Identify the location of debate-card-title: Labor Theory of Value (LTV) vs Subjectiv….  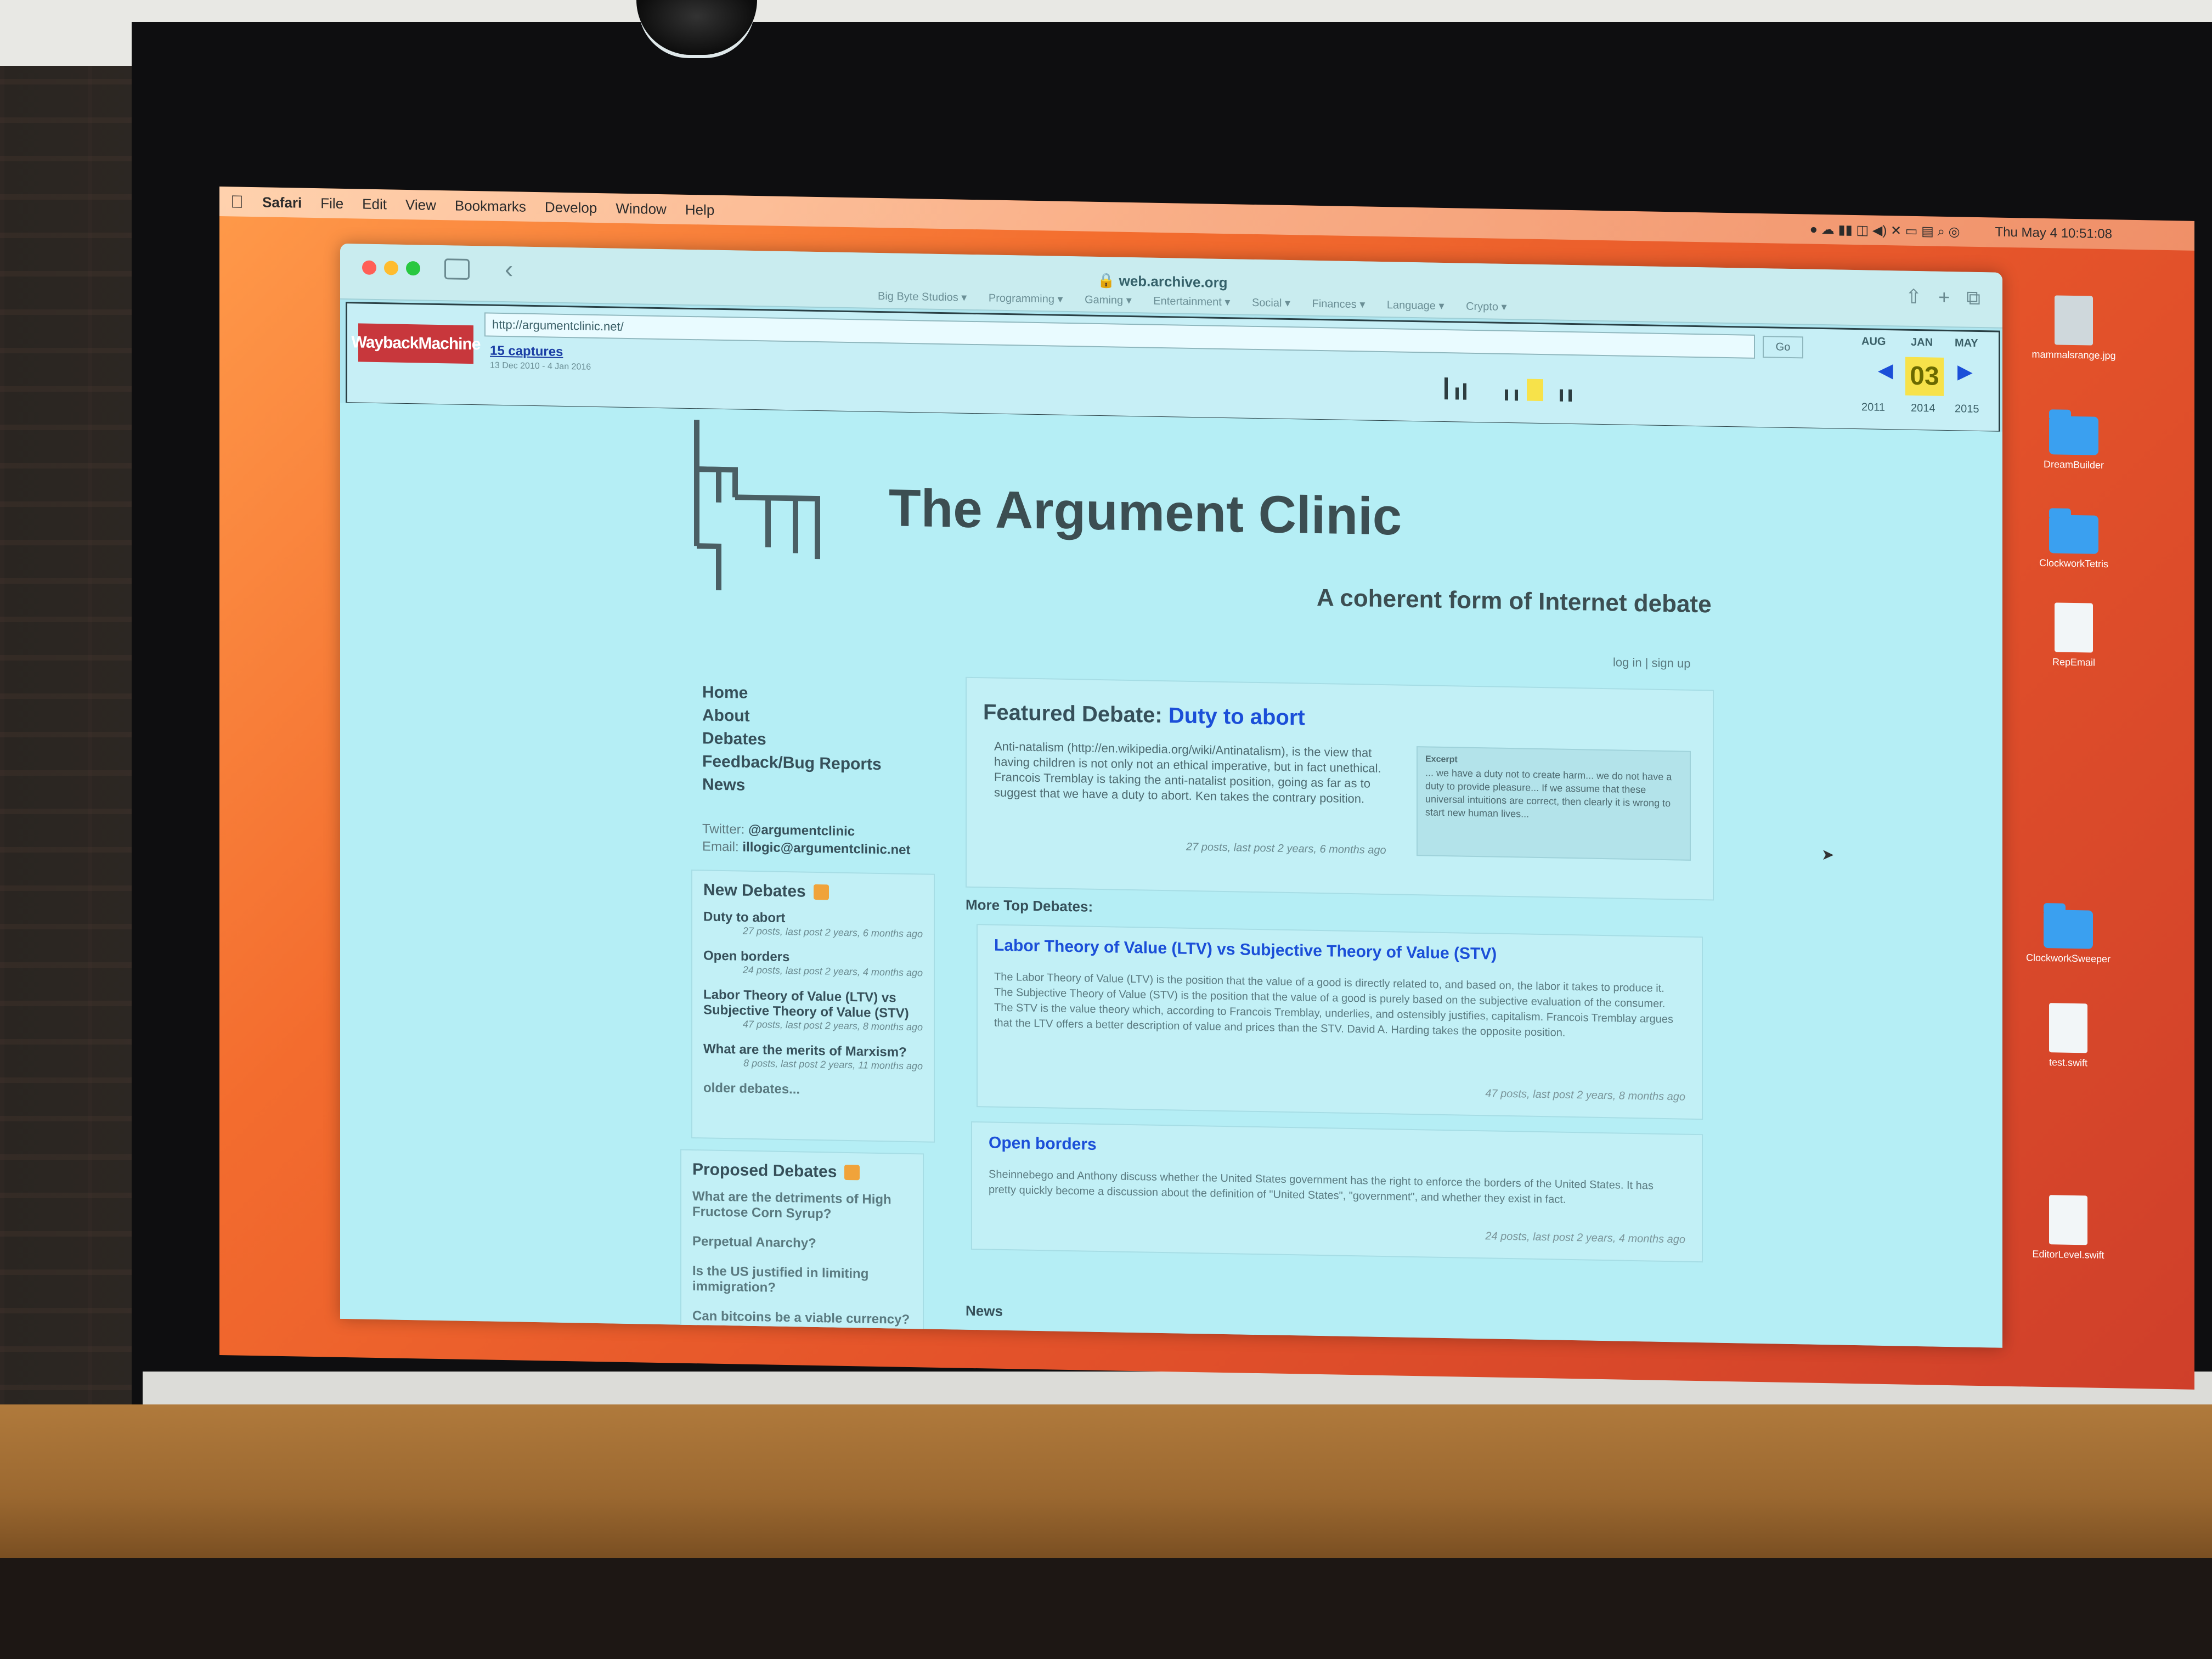
(1245, 950).